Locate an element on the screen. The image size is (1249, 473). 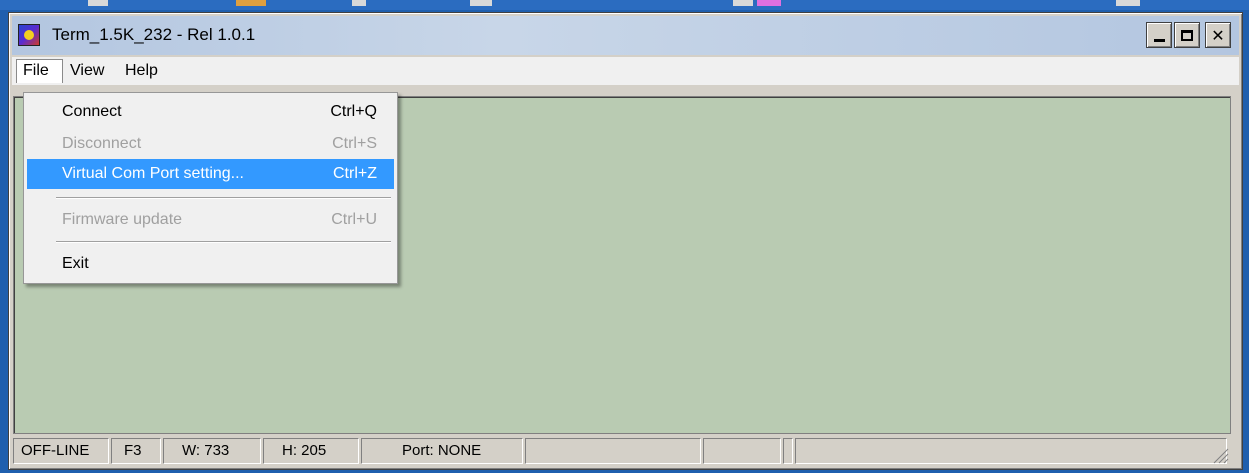
menu-item-shortcut: Ctrl+Q is located at coordinates (353, 111).